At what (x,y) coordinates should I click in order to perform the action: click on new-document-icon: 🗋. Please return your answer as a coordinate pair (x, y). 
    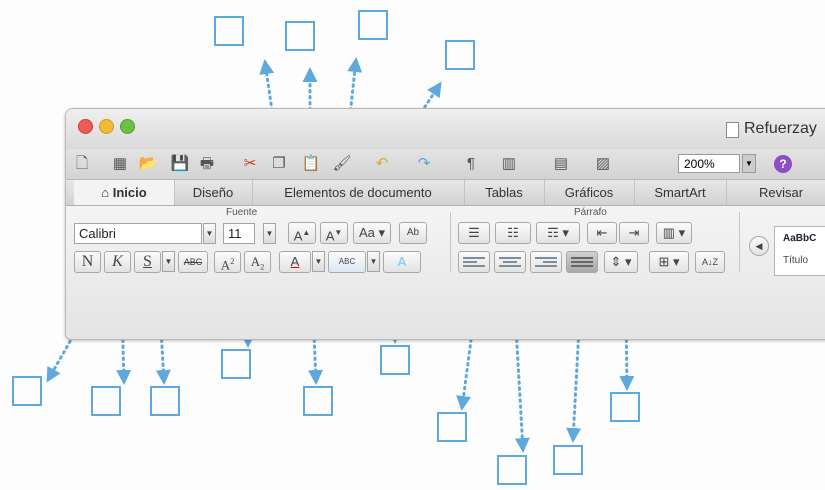
    Looking at the image, I should click on (82, 164).